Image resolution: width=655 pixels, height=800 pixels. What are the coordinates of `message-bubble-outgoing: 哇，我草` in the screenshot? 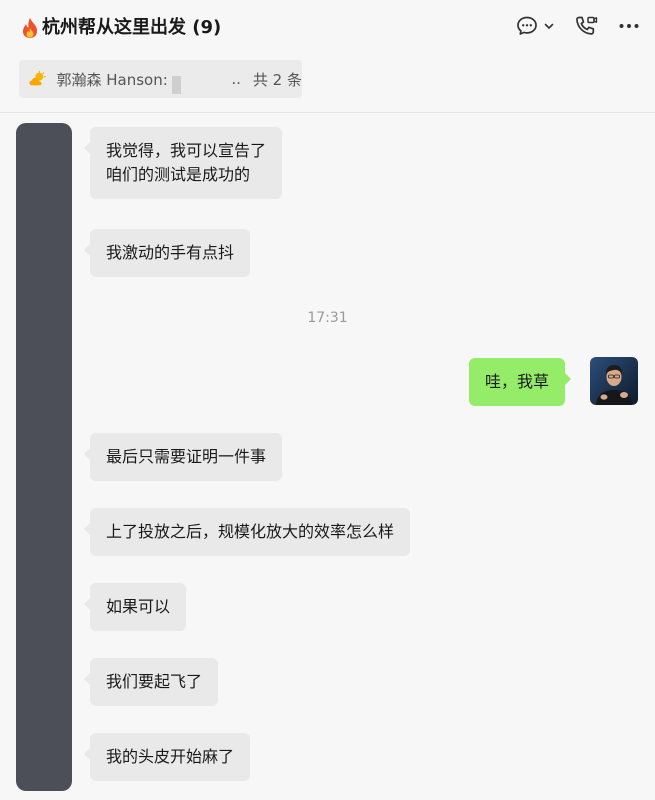 It's located at (520, 382).